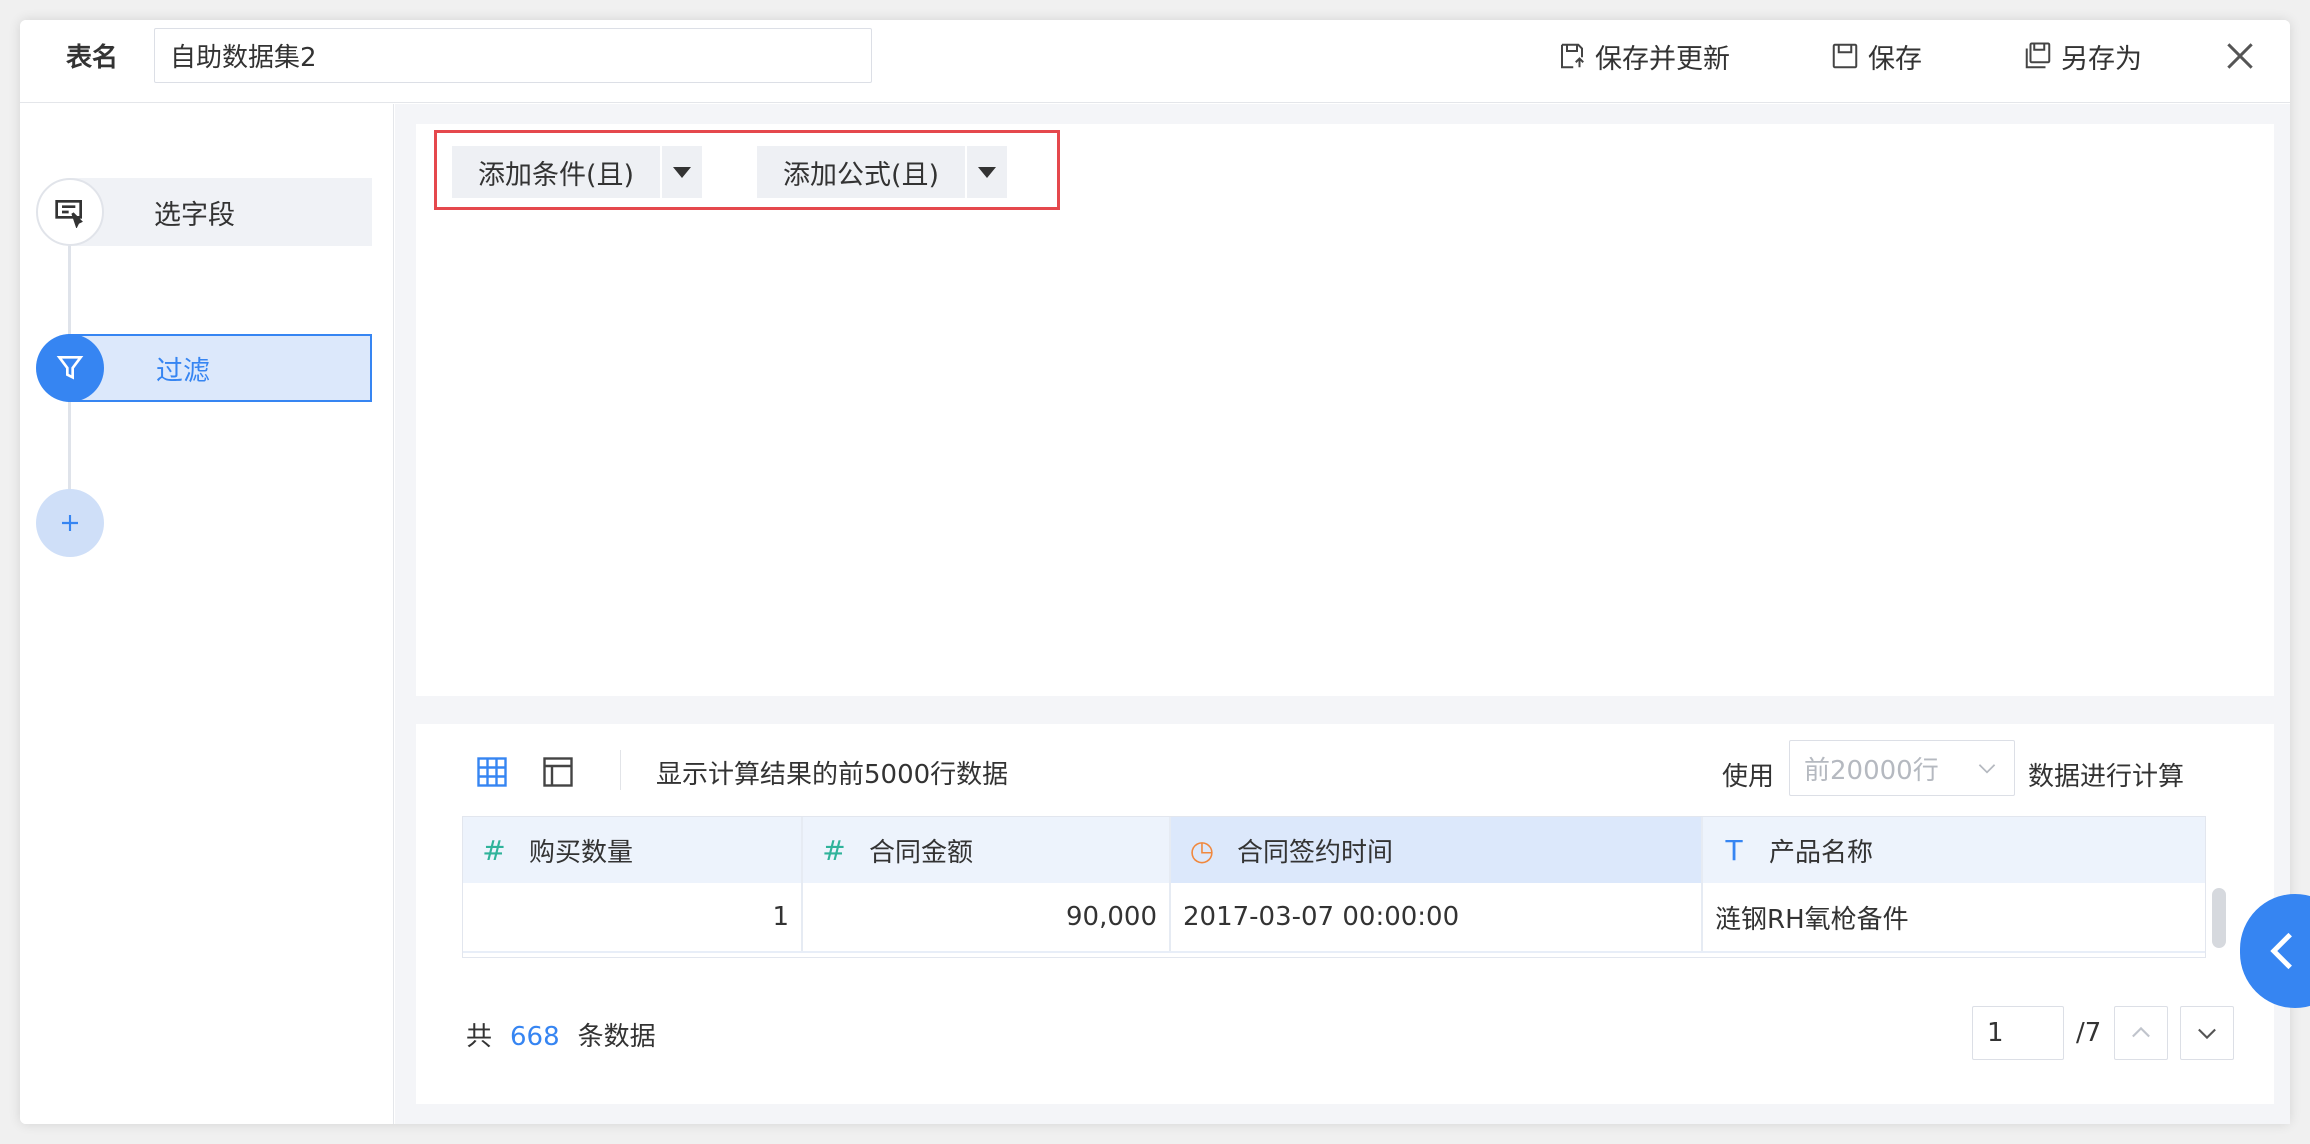 Image resolution: width=2310 pixels, height=1144 pixels. I want to click on chevron-up-icon, so click(2141, 1032).